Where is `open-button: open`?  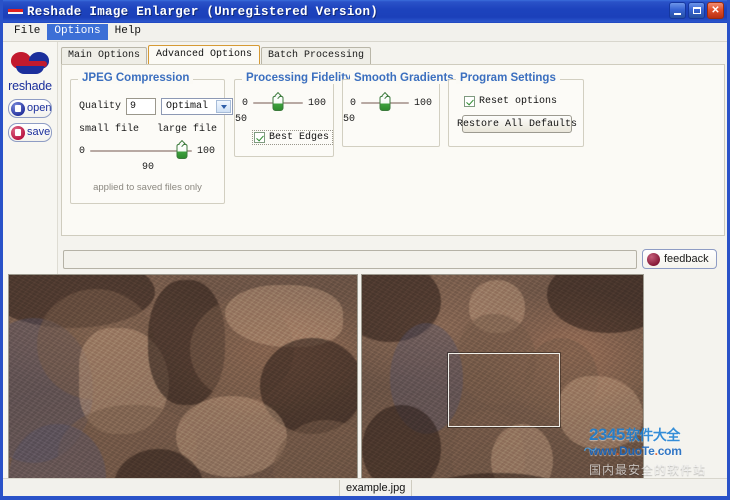
open-button: open is located at coordinates (30, 108).